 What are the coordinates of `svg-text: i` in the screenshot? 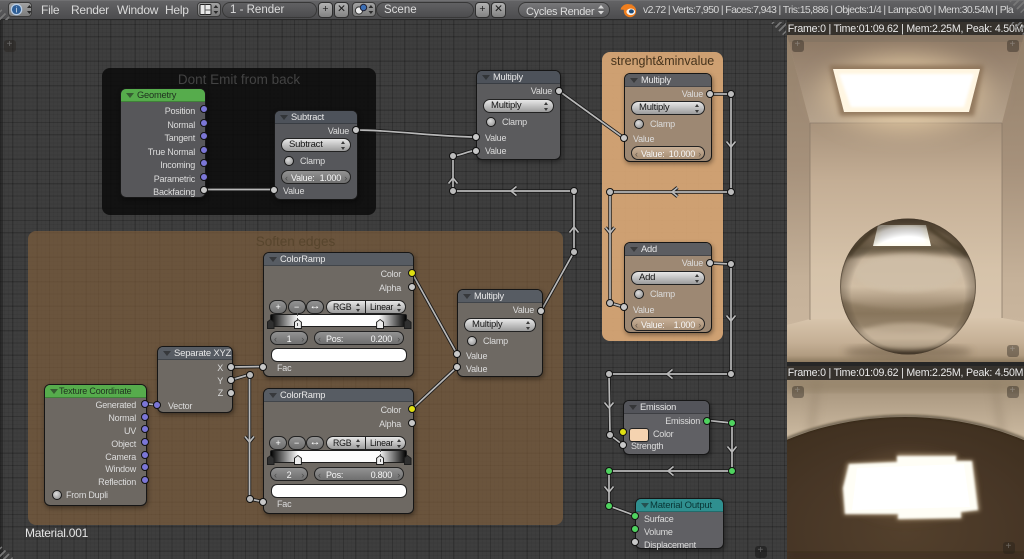 It's located at (17, 10).